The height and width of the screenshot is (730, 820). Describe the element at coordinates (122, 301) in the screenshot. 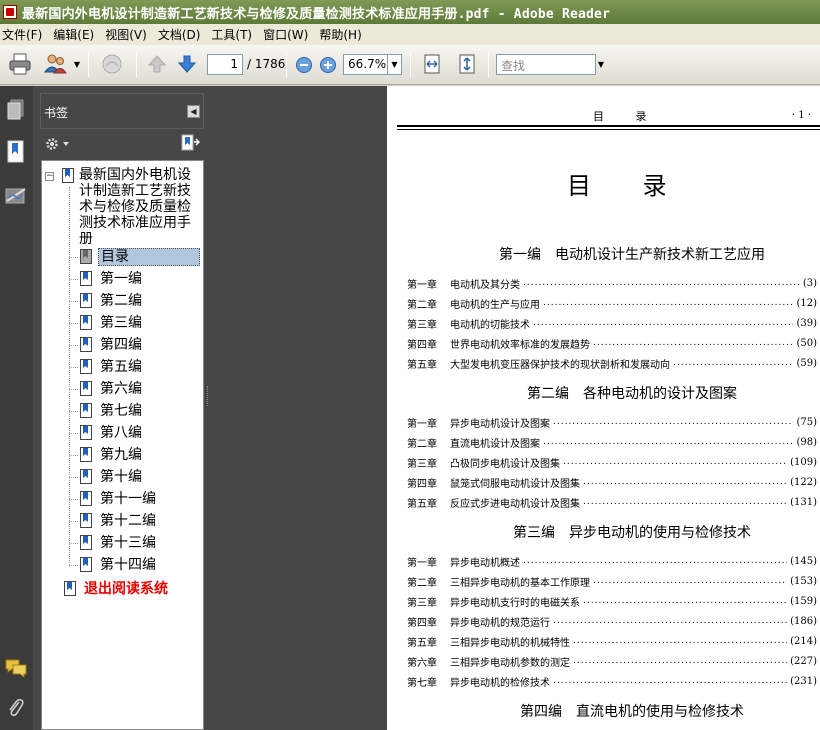

I see `bookmark-item: 第二编` at that location.